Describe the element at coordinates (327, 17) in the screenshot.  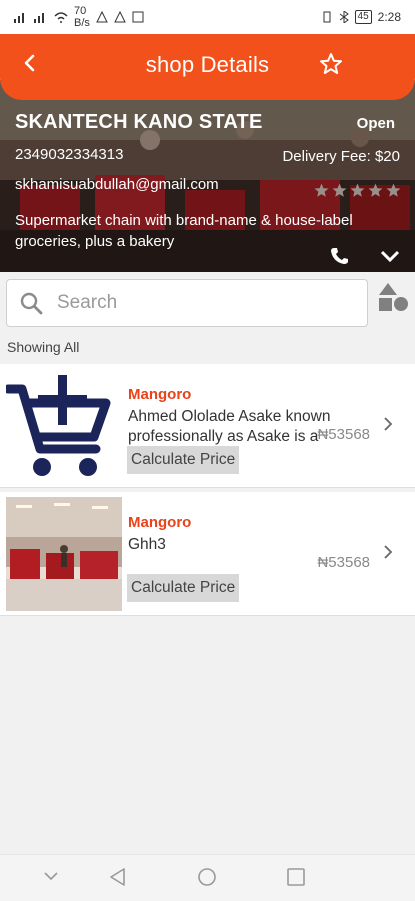
I see `vibrate-icon` at that location.